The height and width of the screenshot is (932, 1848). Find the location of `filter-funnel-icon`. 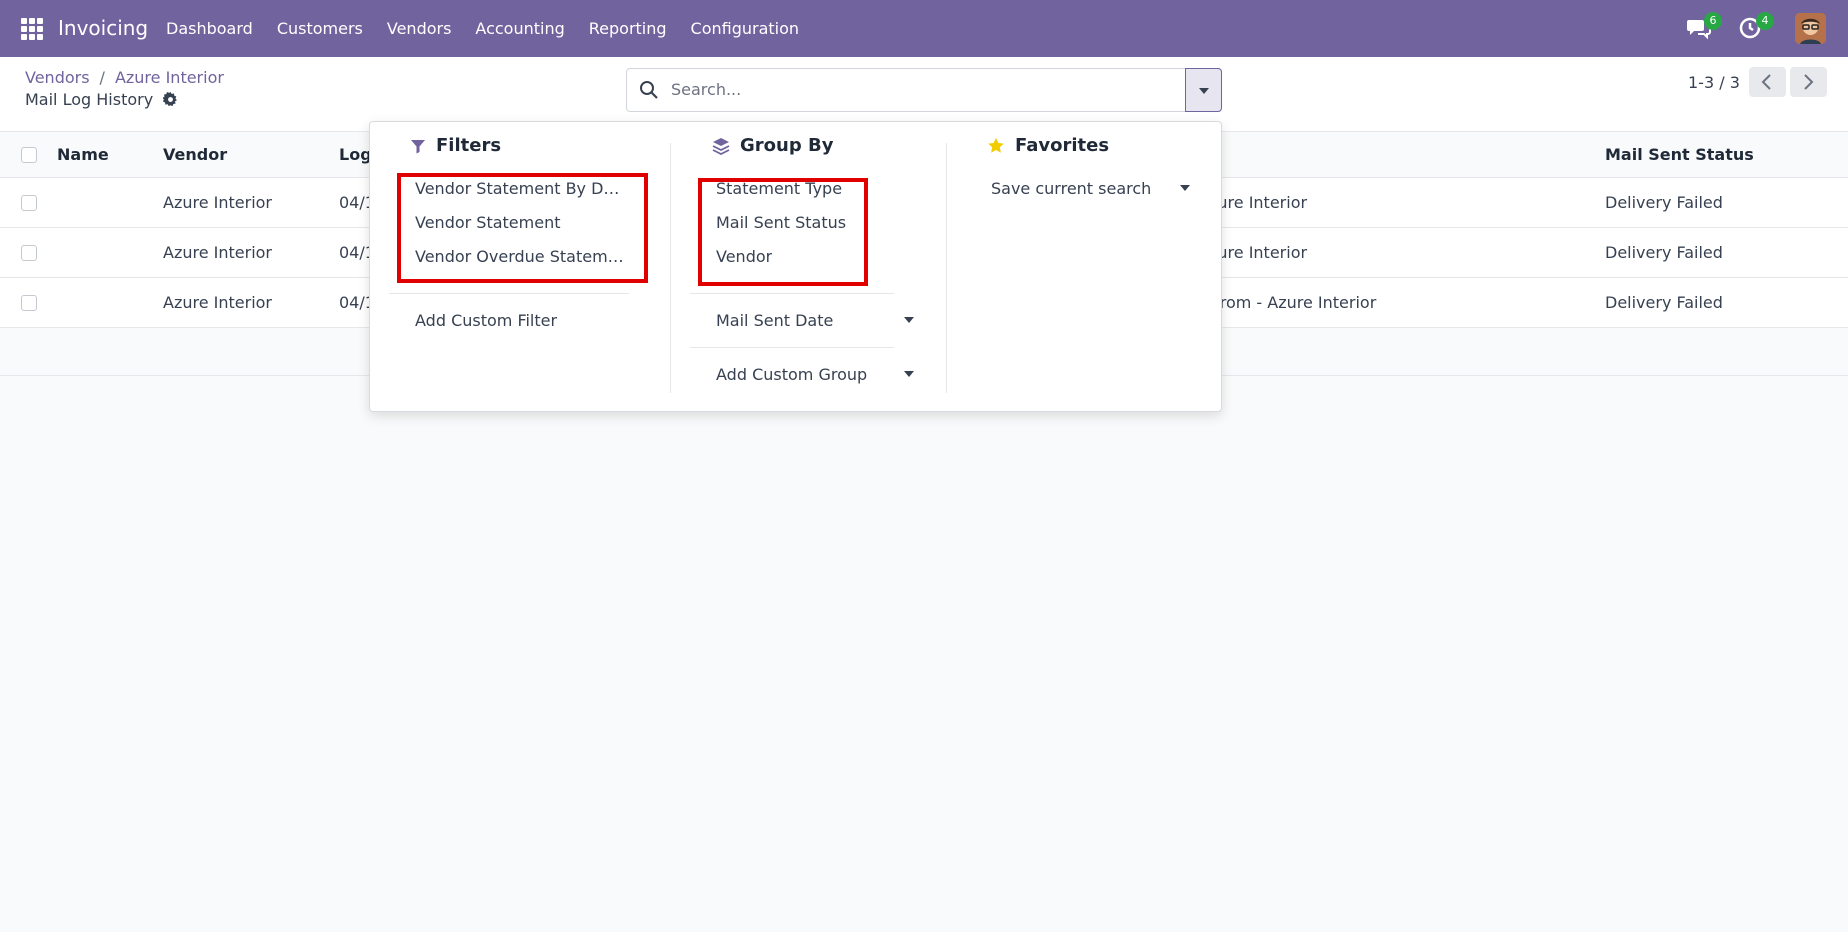

filter-funnel-icon is located at coordinates (418, 146).